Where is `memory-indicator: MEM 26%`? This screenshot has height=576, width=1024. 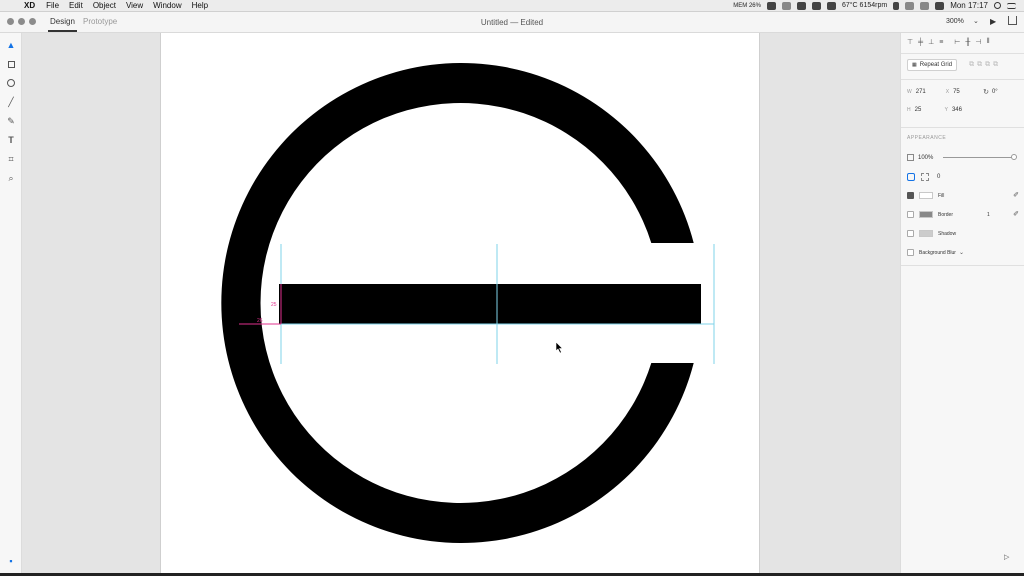
memory-indicator: MEM 26% is located at coordinates (747, 6).